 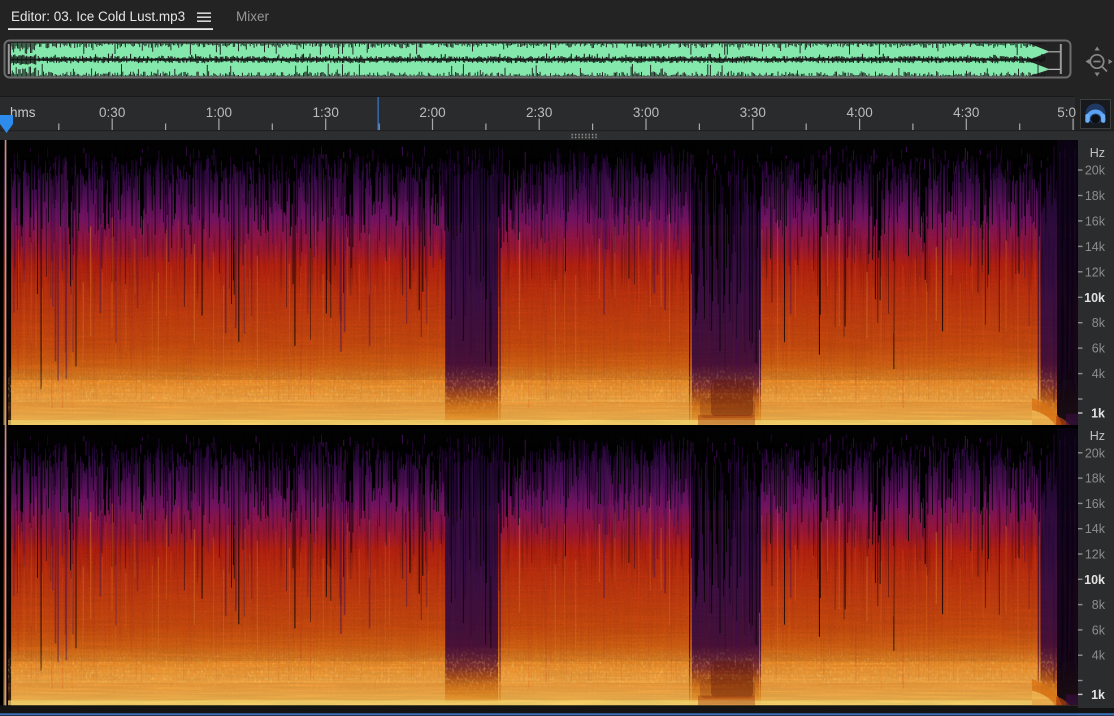 What do you see at coordinates (1066, 112) in the screenshot?
I see `svg-text: 5:0` at bounding box center [1066, 112].